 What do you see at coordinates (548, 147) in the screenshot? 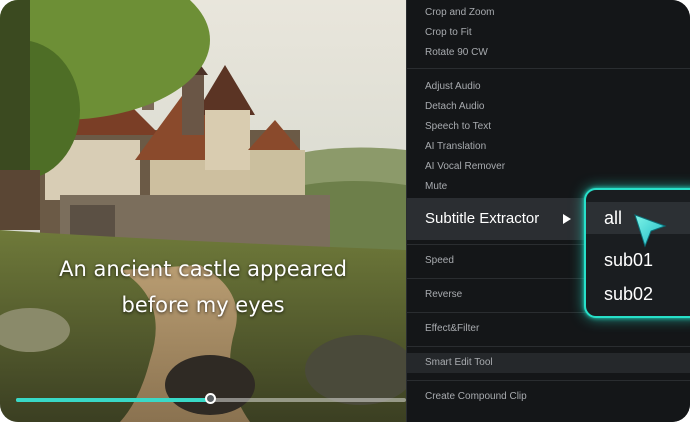
I see `menu-item-ai-translation: AI Translation` at bounding box center [548, 147].